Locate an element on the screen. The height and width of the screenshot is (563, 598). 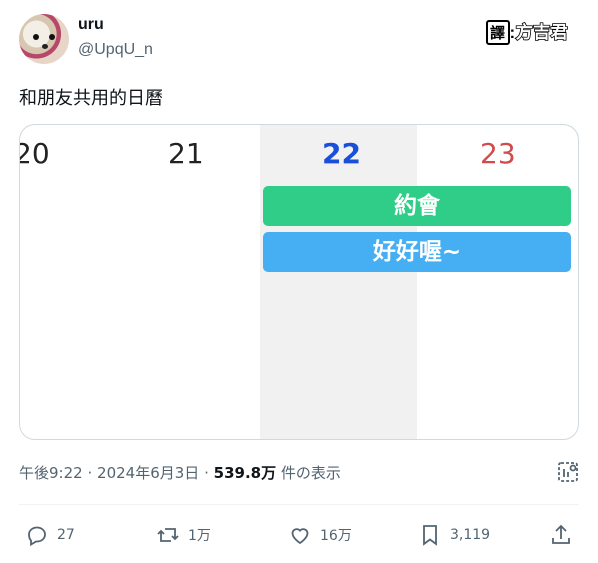
bookmark-icon is located at coordinates (430, 535).